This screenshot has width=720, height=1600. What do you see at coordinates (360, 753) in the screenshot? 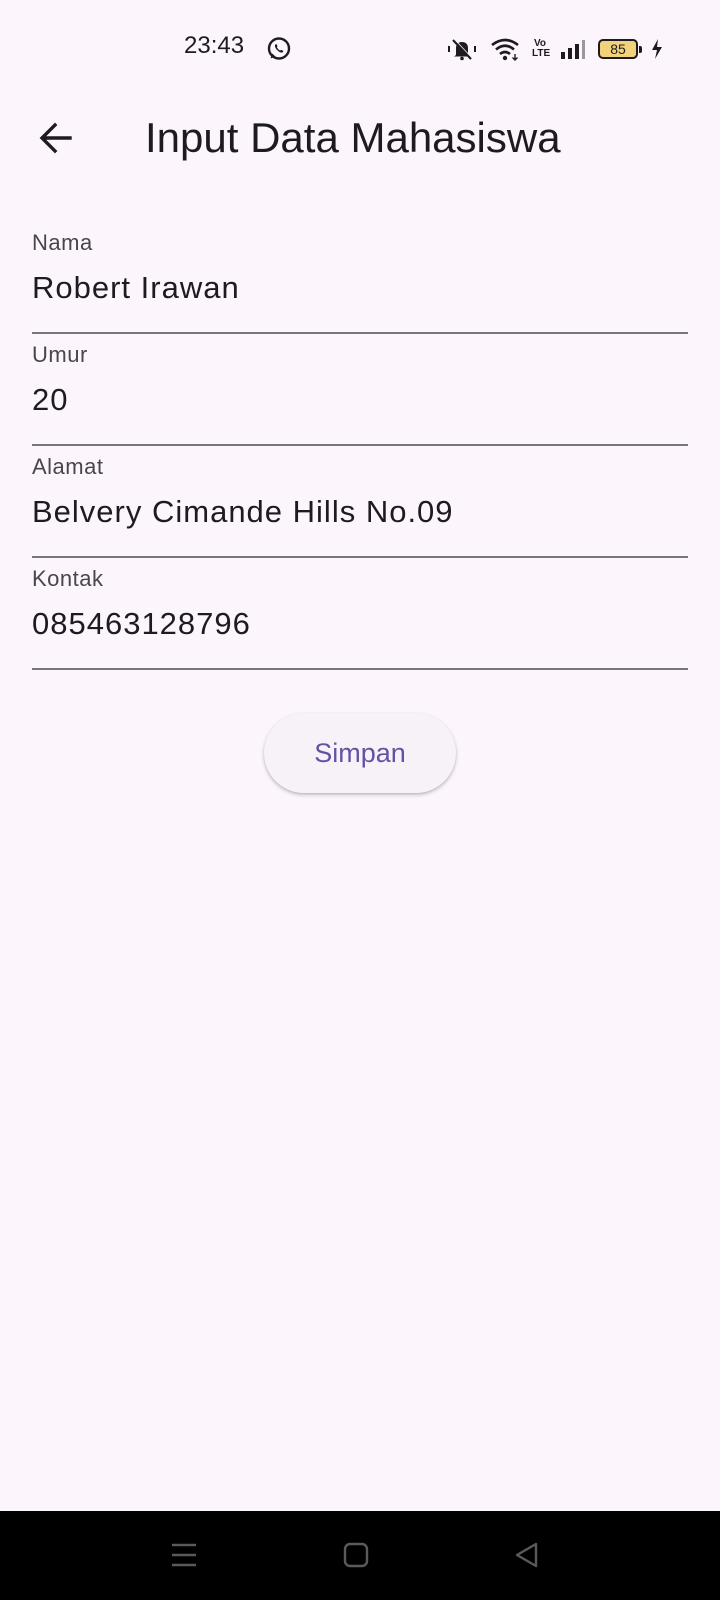
I see `save-button: Simpan` at bounding box center [360, 753].